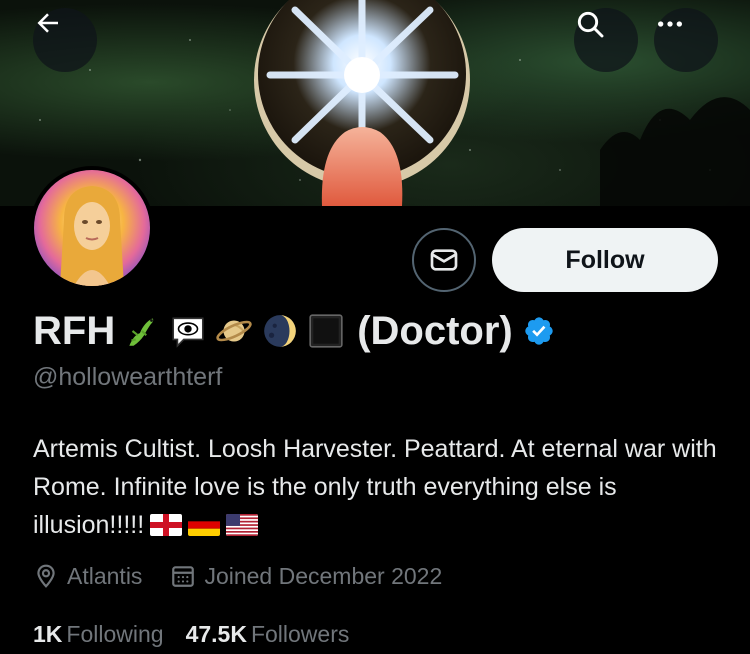 The width and height of the screenshot is (750, 654). I want to click on more-options-button, so click(686, 40).